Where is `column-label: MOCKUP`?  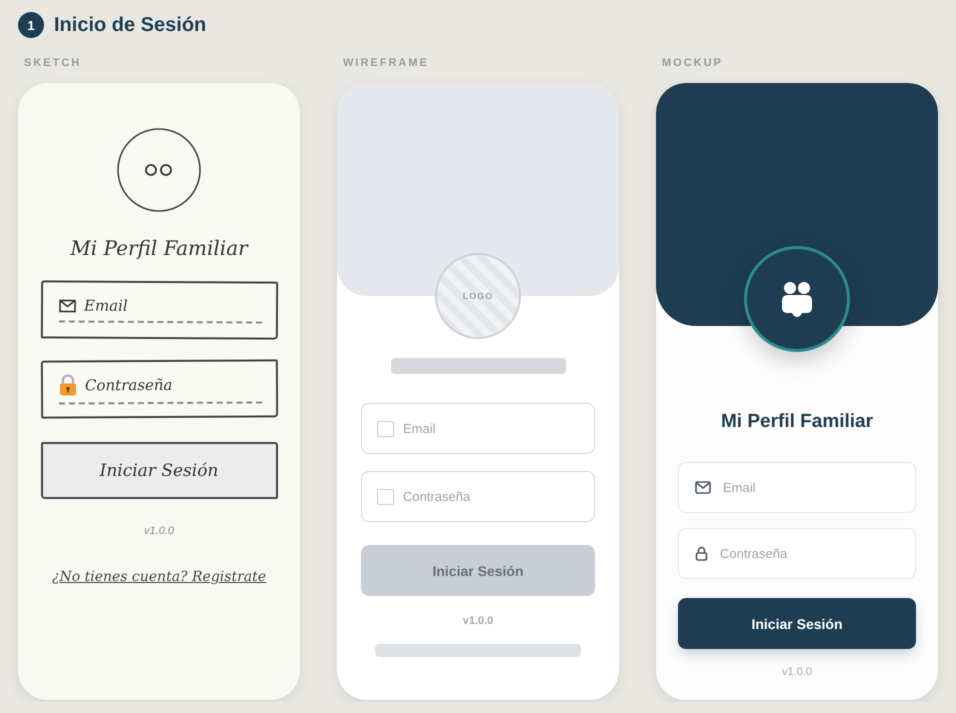 column-label: MOCKUP is located at coordinates (693, 64).